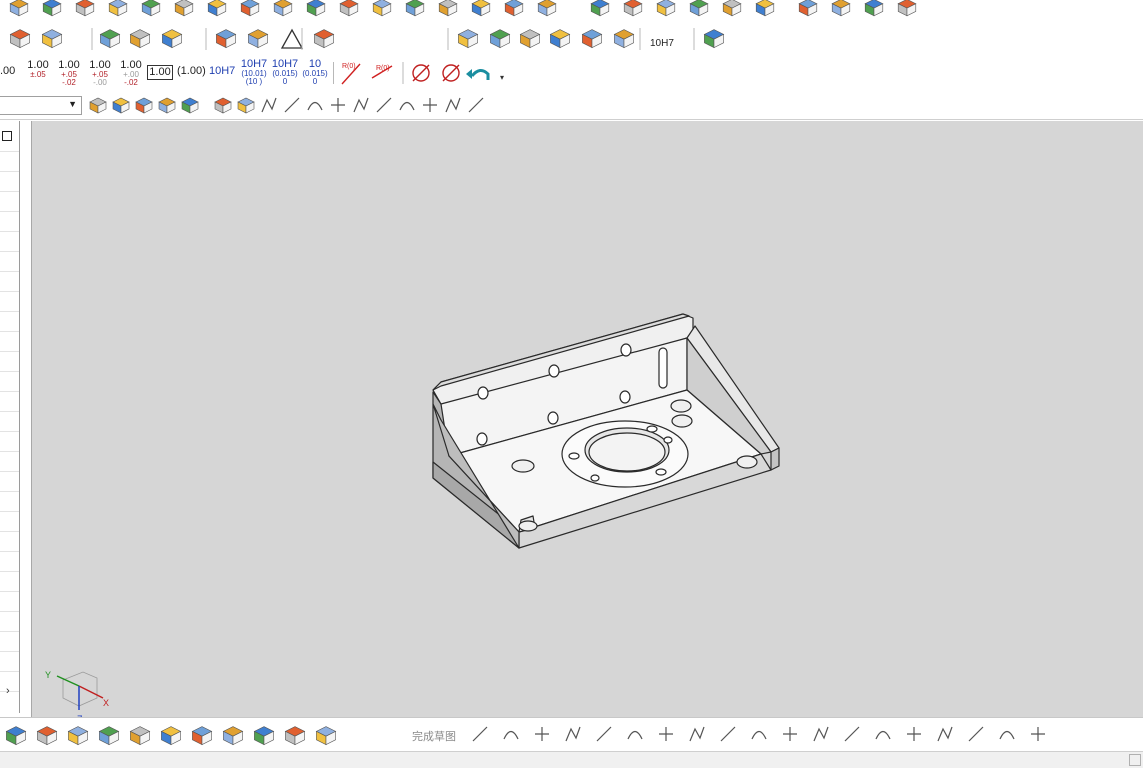 The height and width of the screenshot is (768, 1143). What do you see at coordinates (144, 105) in the screenshot?
I see `smart-snap-icon` at bounding box center [144, 105].